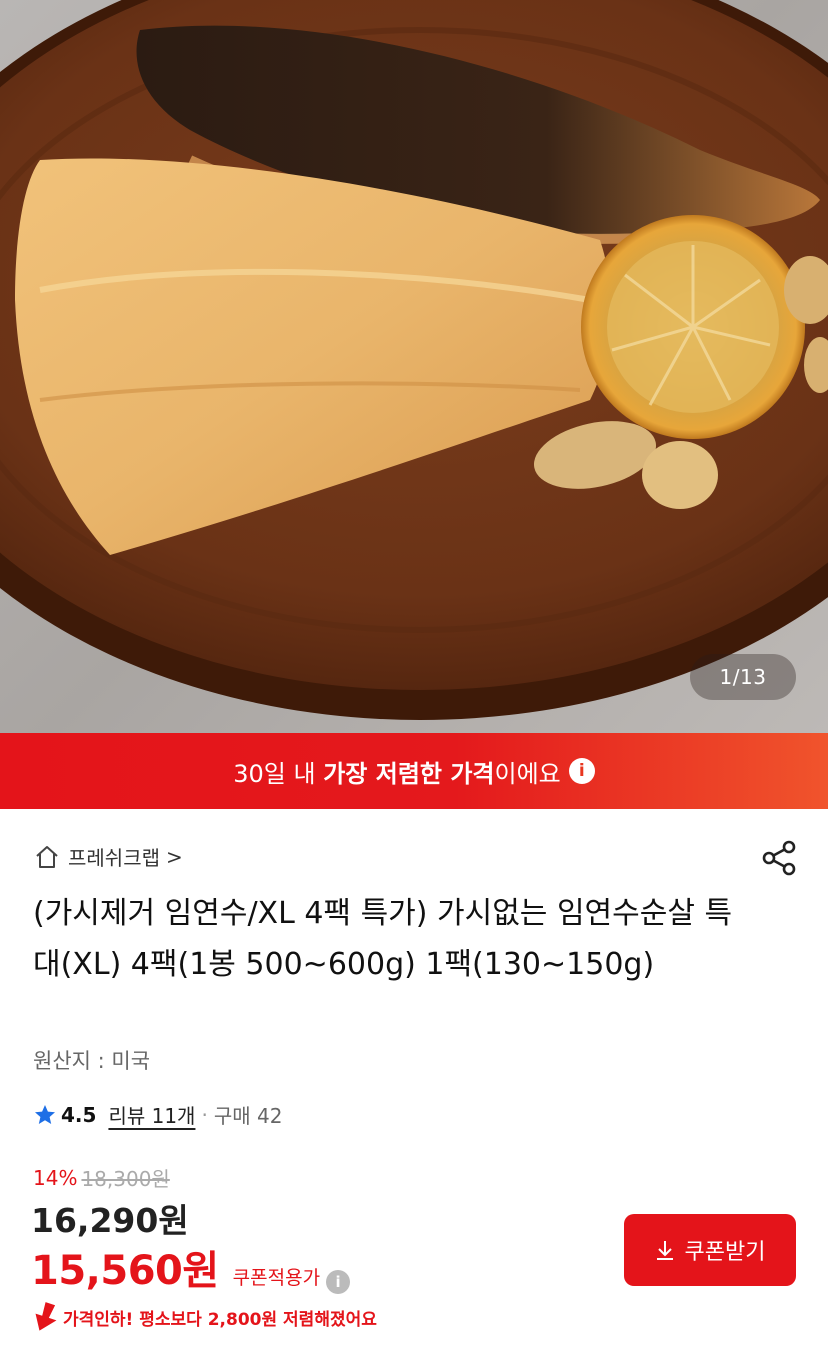 This screenshot has height=1345, width=828. I want to click on store-name: 프레쉬크랩, so click(114, 858).